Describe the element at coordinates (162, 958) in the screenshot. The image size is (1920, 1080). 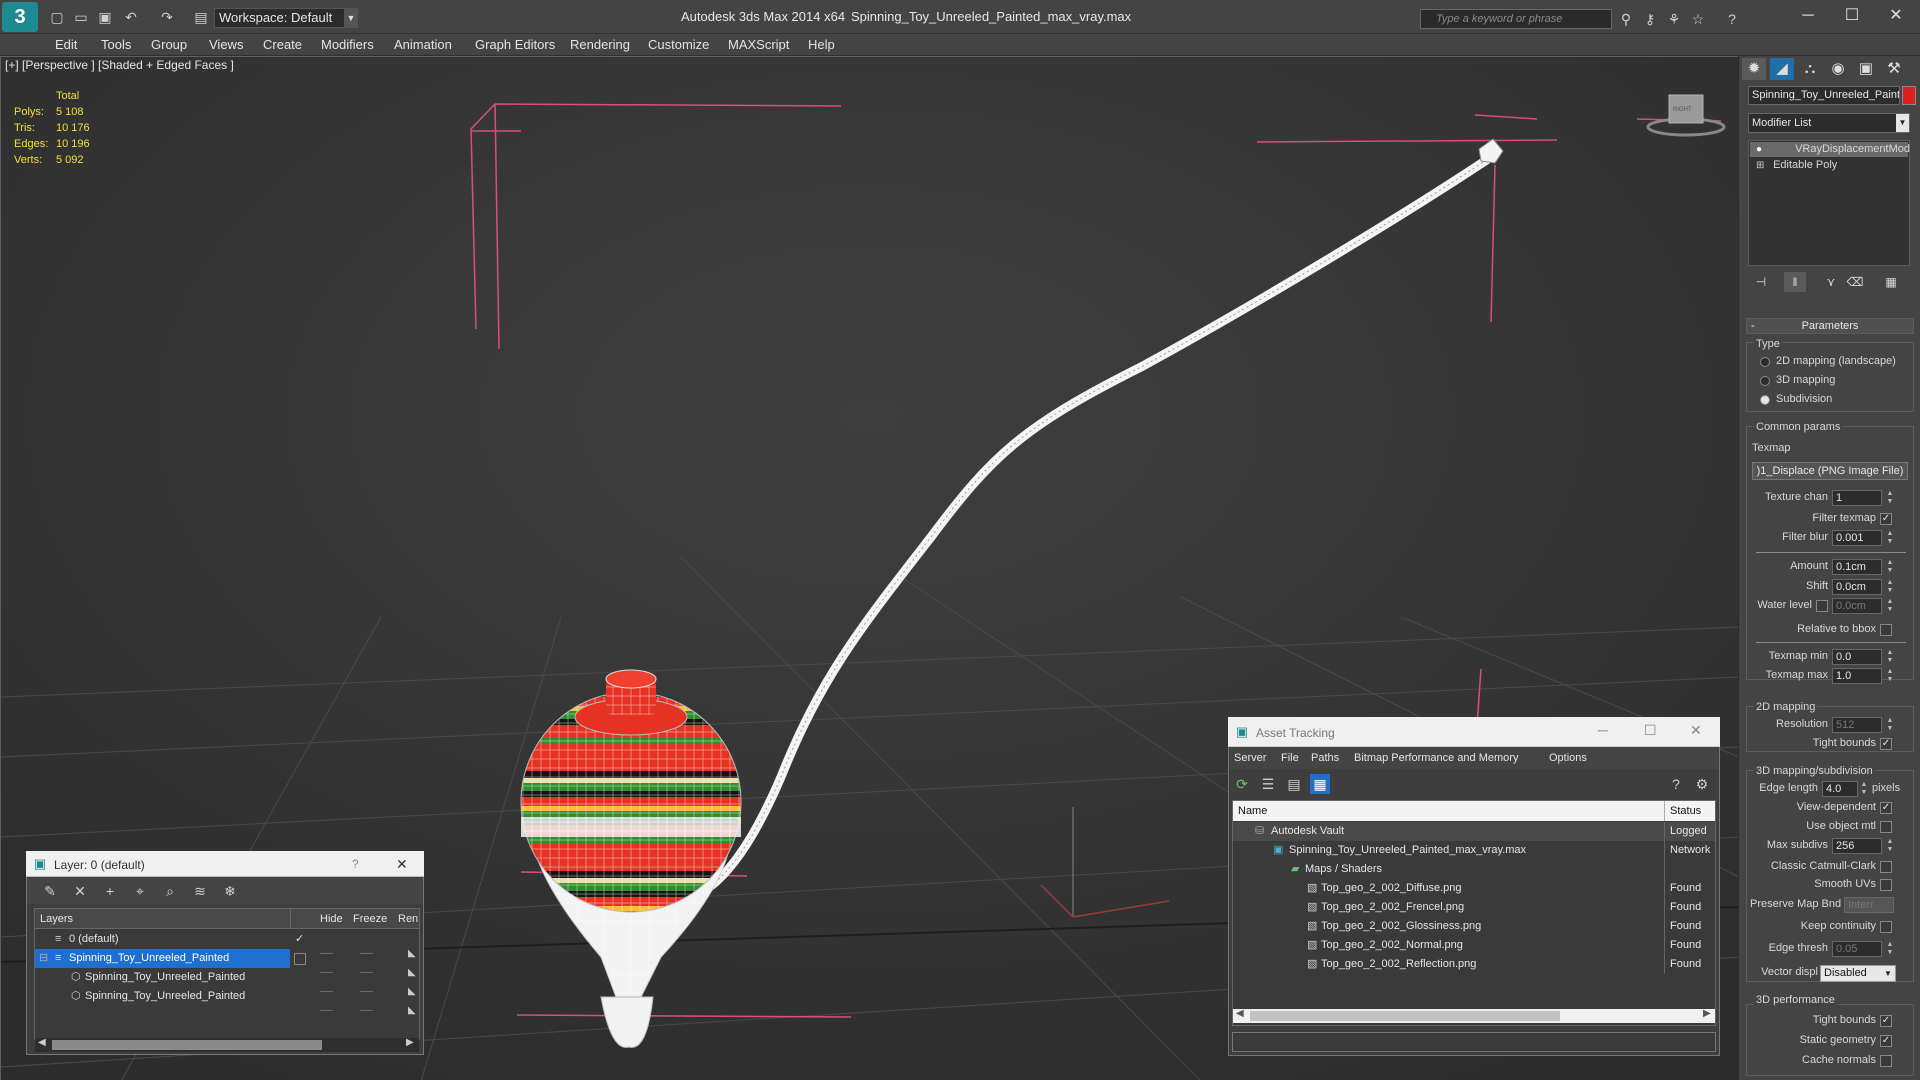
I see `layer-row-selected: ⊟ ≡ Spinning_Toy_Unreeled_Painted` at that location.